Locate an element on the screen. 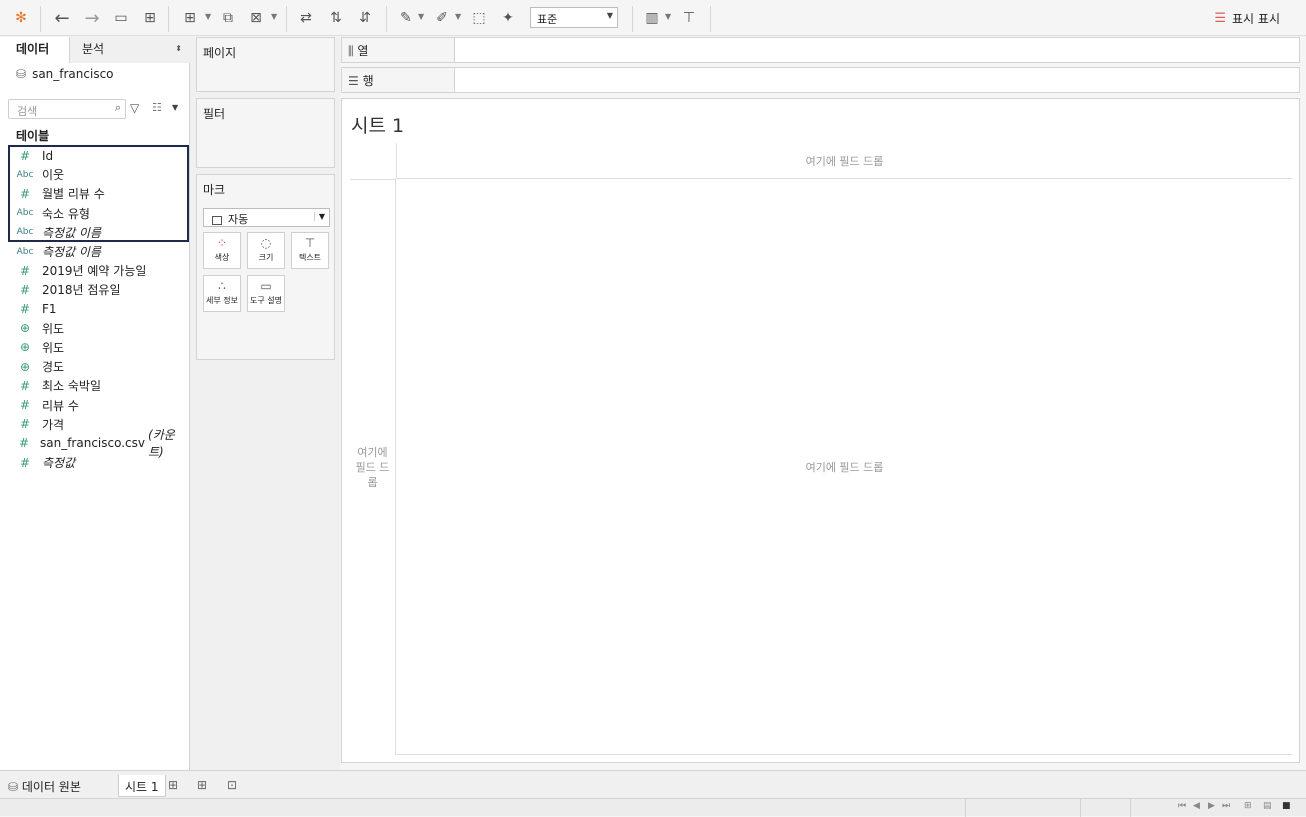  columns-drop-zone: 여기에 필드 드롭 is located at coordinates (844, 161).